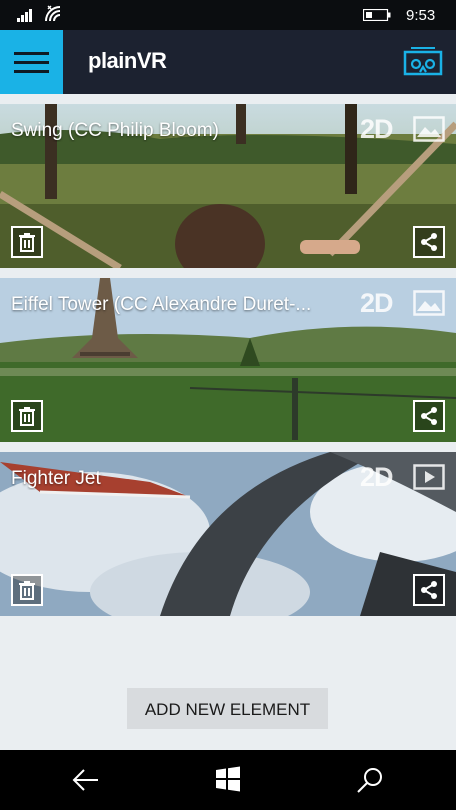  What do you see at coordinates (115, 130) in the screenshot?
I see `item-title: Swing (CC Philip Bloom)` at bounding box center [115, 130].